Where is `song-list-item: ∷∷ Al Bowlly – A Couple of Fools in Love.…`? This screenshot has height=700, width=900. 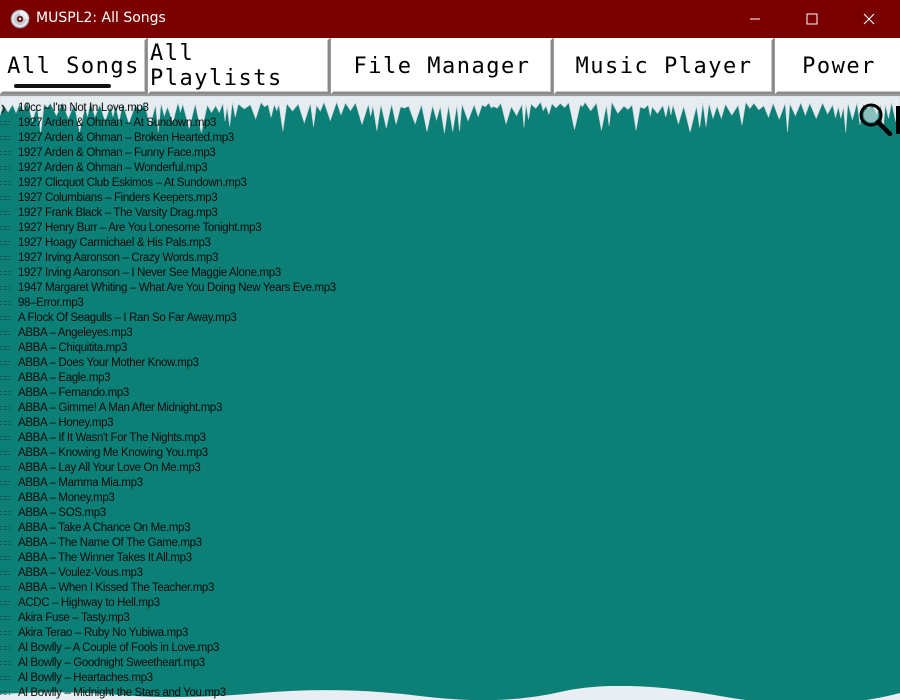 song-list-item: ∷∷ Al Bowlly – A Couple of Fools in Love.… is located at coordinates (250, 648).